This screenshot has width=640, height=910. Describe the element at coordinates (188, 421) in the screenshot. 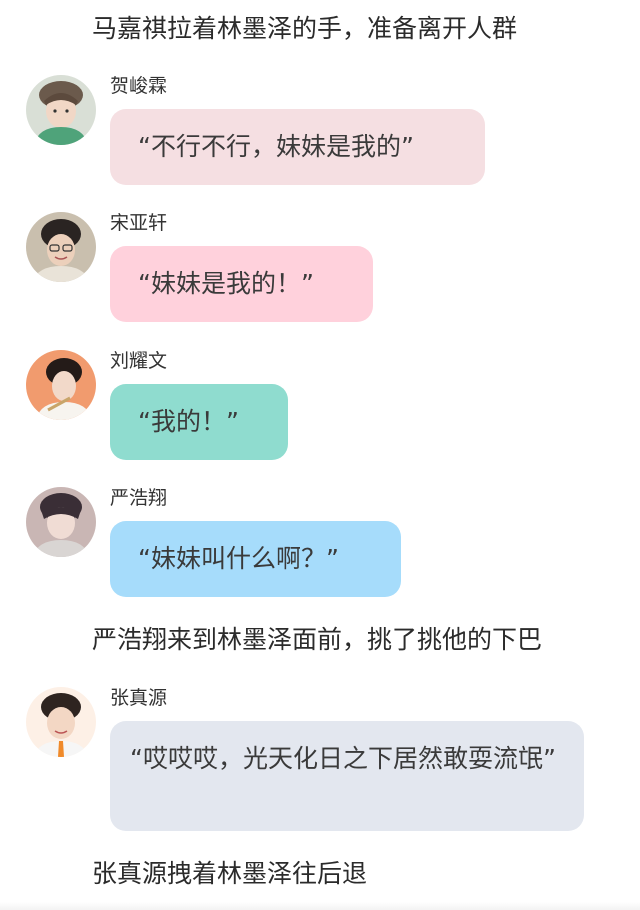

I see `message-text: “我的！”` at that location.